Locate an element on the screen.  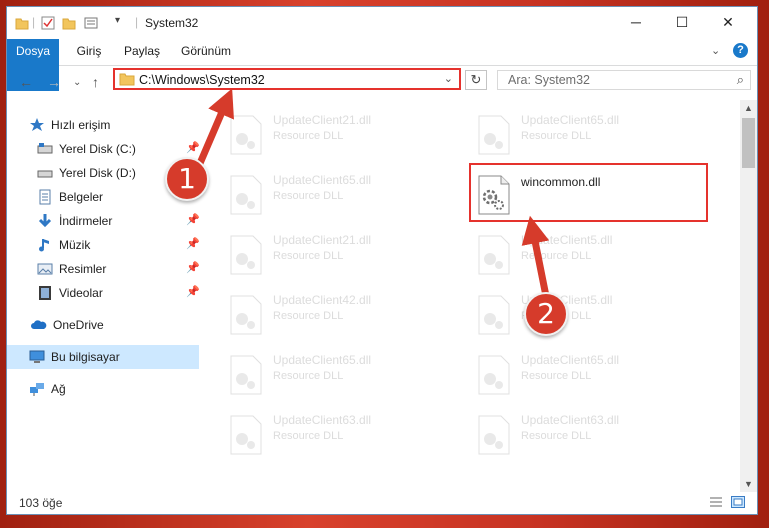
window-title: System32 is located at coordinates (172, 23).